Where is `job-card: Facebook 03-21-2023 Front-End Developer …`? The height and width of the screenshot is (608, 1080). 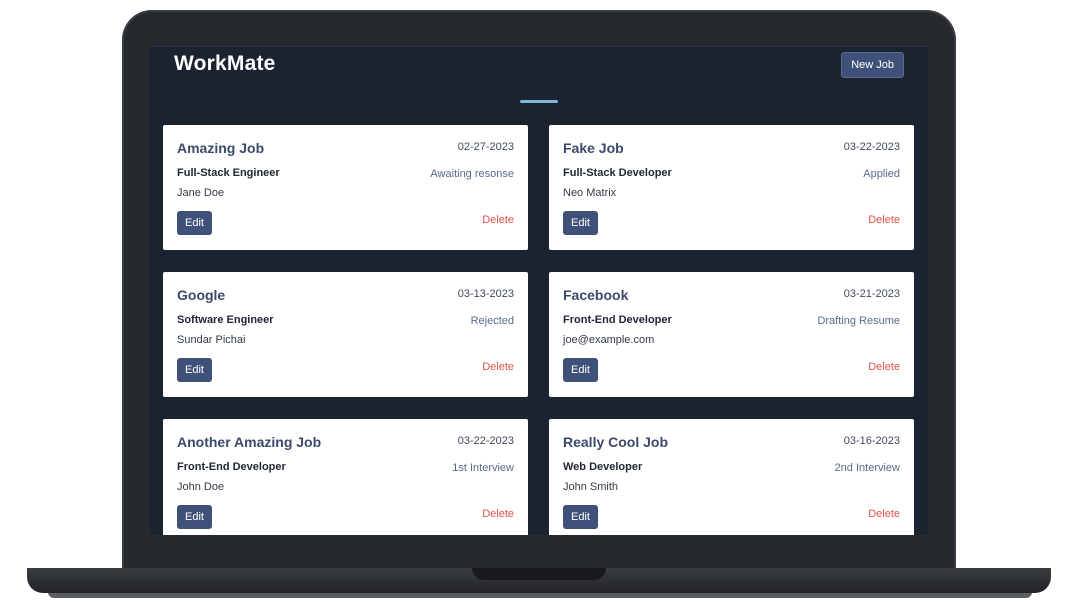 job-card: Facebook 03-21-2023 Front-End Developer … is located at coordinates (731, 334).